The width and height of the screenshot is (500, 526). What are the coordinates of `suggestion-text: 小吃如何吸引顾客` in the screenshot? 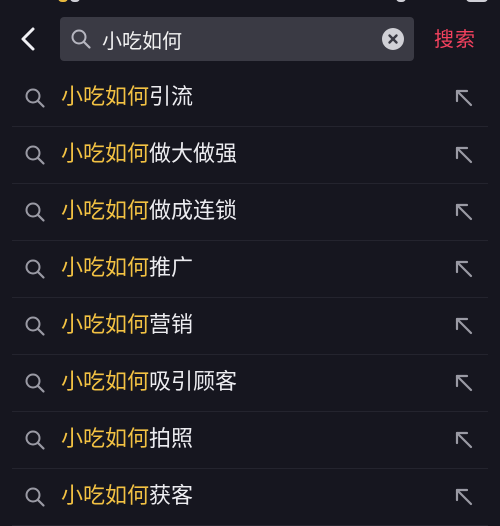 It's located at (149, 383).